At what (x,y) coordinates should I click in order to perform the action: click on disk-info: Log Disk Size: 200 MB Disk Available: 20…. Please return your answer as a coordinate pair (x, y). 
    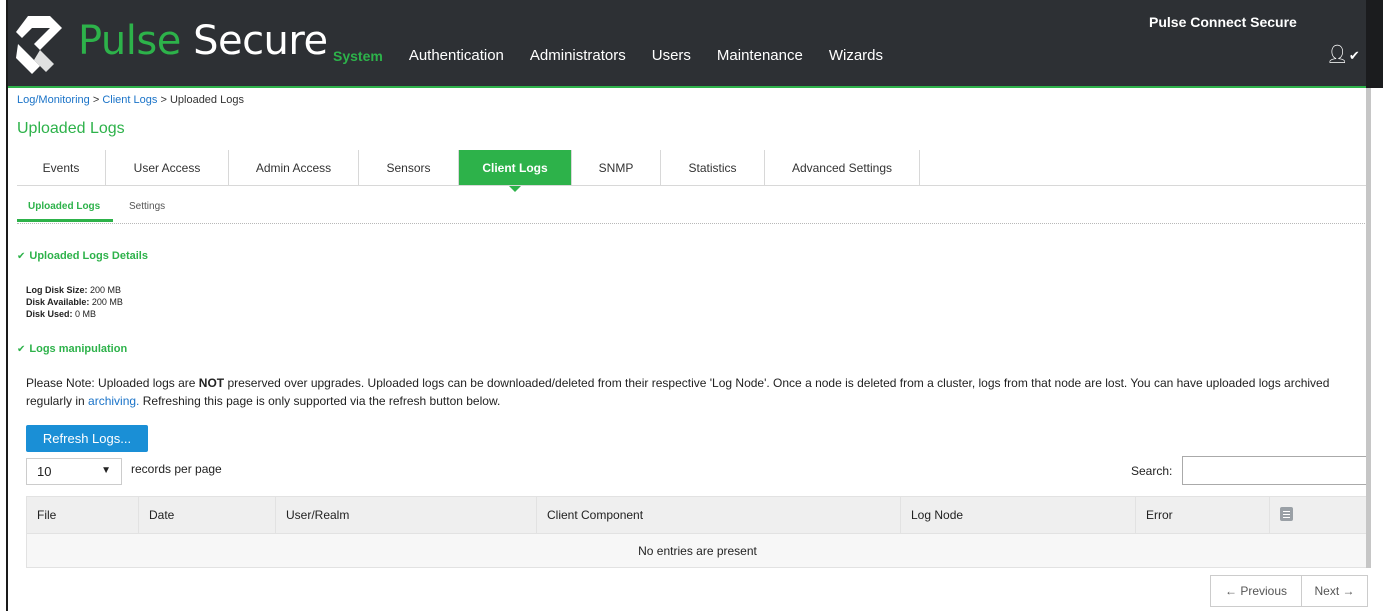
    Looking at the image, I should click on (74, 302).